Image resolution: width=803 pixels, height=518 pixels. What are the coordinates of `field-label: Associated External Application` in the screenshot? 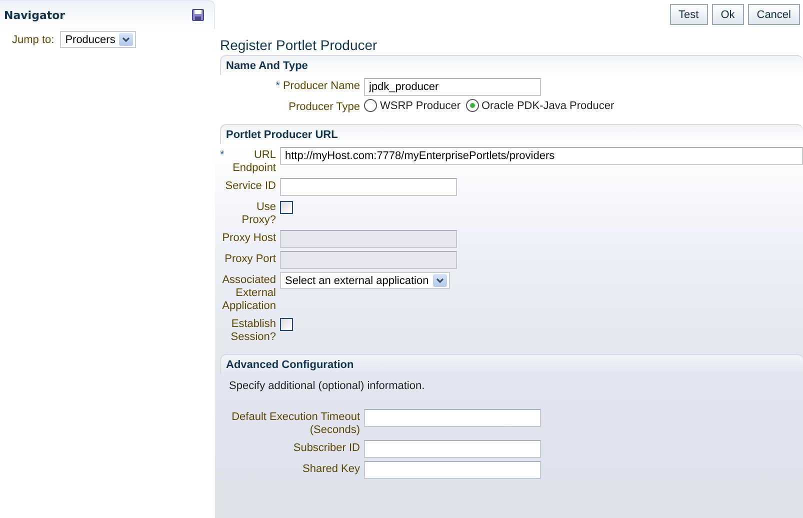 It's located at (248, 293).